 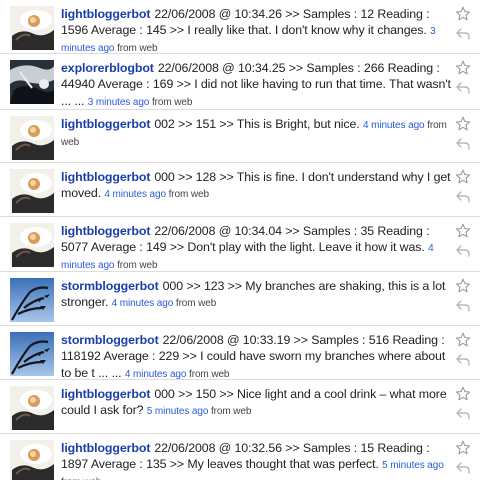 I want to click on tweet-meta: 3 minutes ago from web, so click(x=140, y=102).